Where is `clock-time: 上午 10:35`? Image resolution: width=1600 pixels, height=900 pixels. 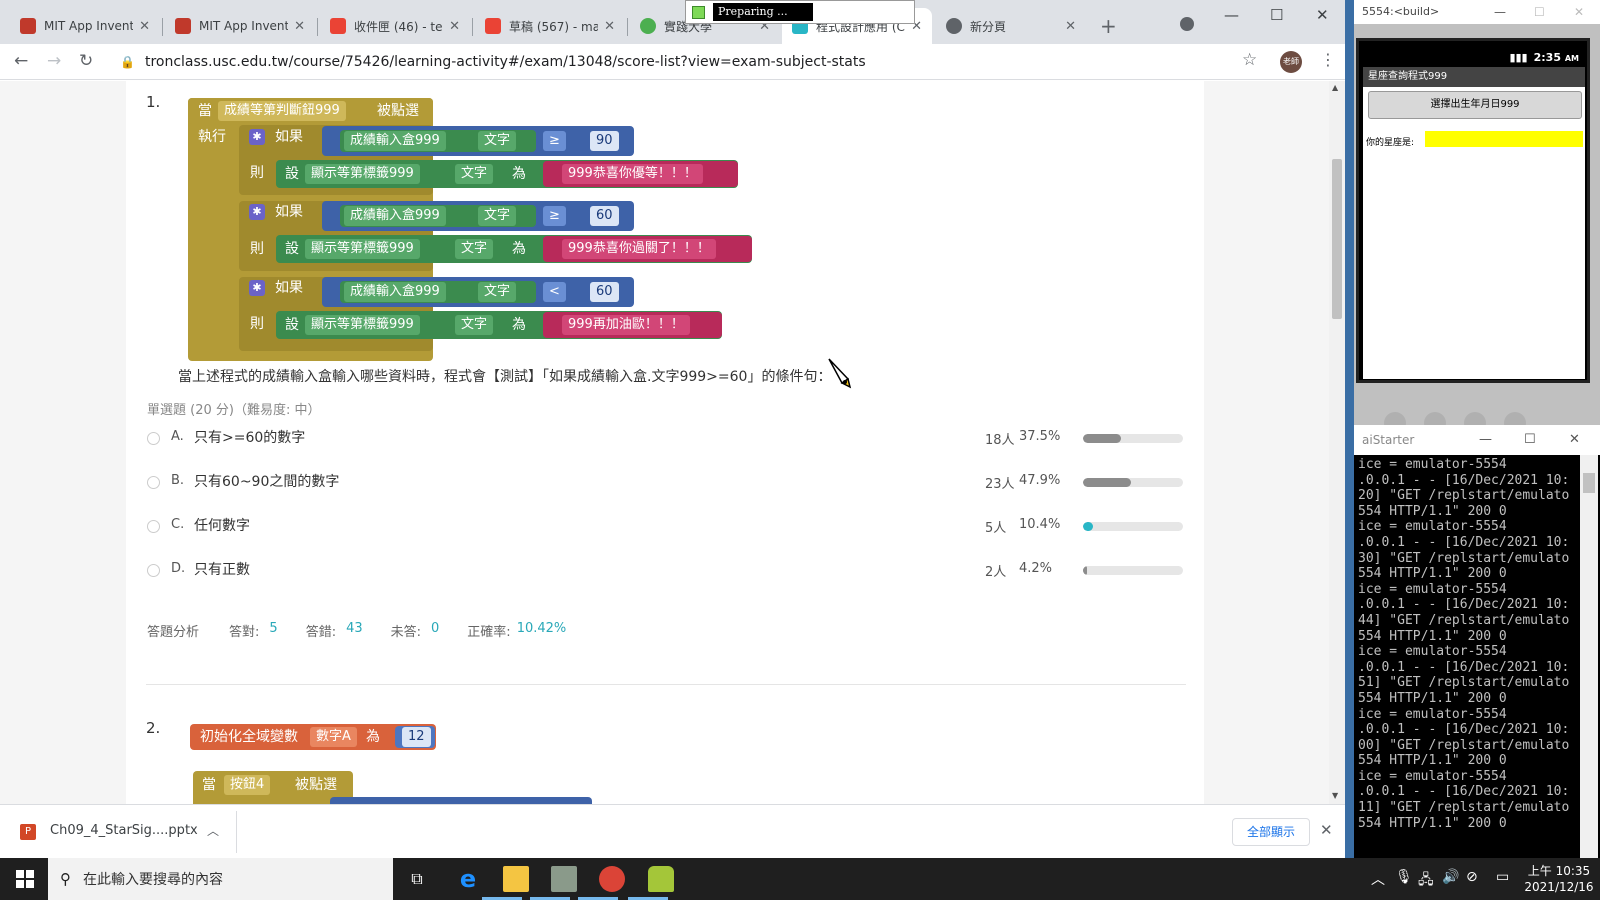
clock-time: 上午 10:35 is located at coordinates (1559, 871).